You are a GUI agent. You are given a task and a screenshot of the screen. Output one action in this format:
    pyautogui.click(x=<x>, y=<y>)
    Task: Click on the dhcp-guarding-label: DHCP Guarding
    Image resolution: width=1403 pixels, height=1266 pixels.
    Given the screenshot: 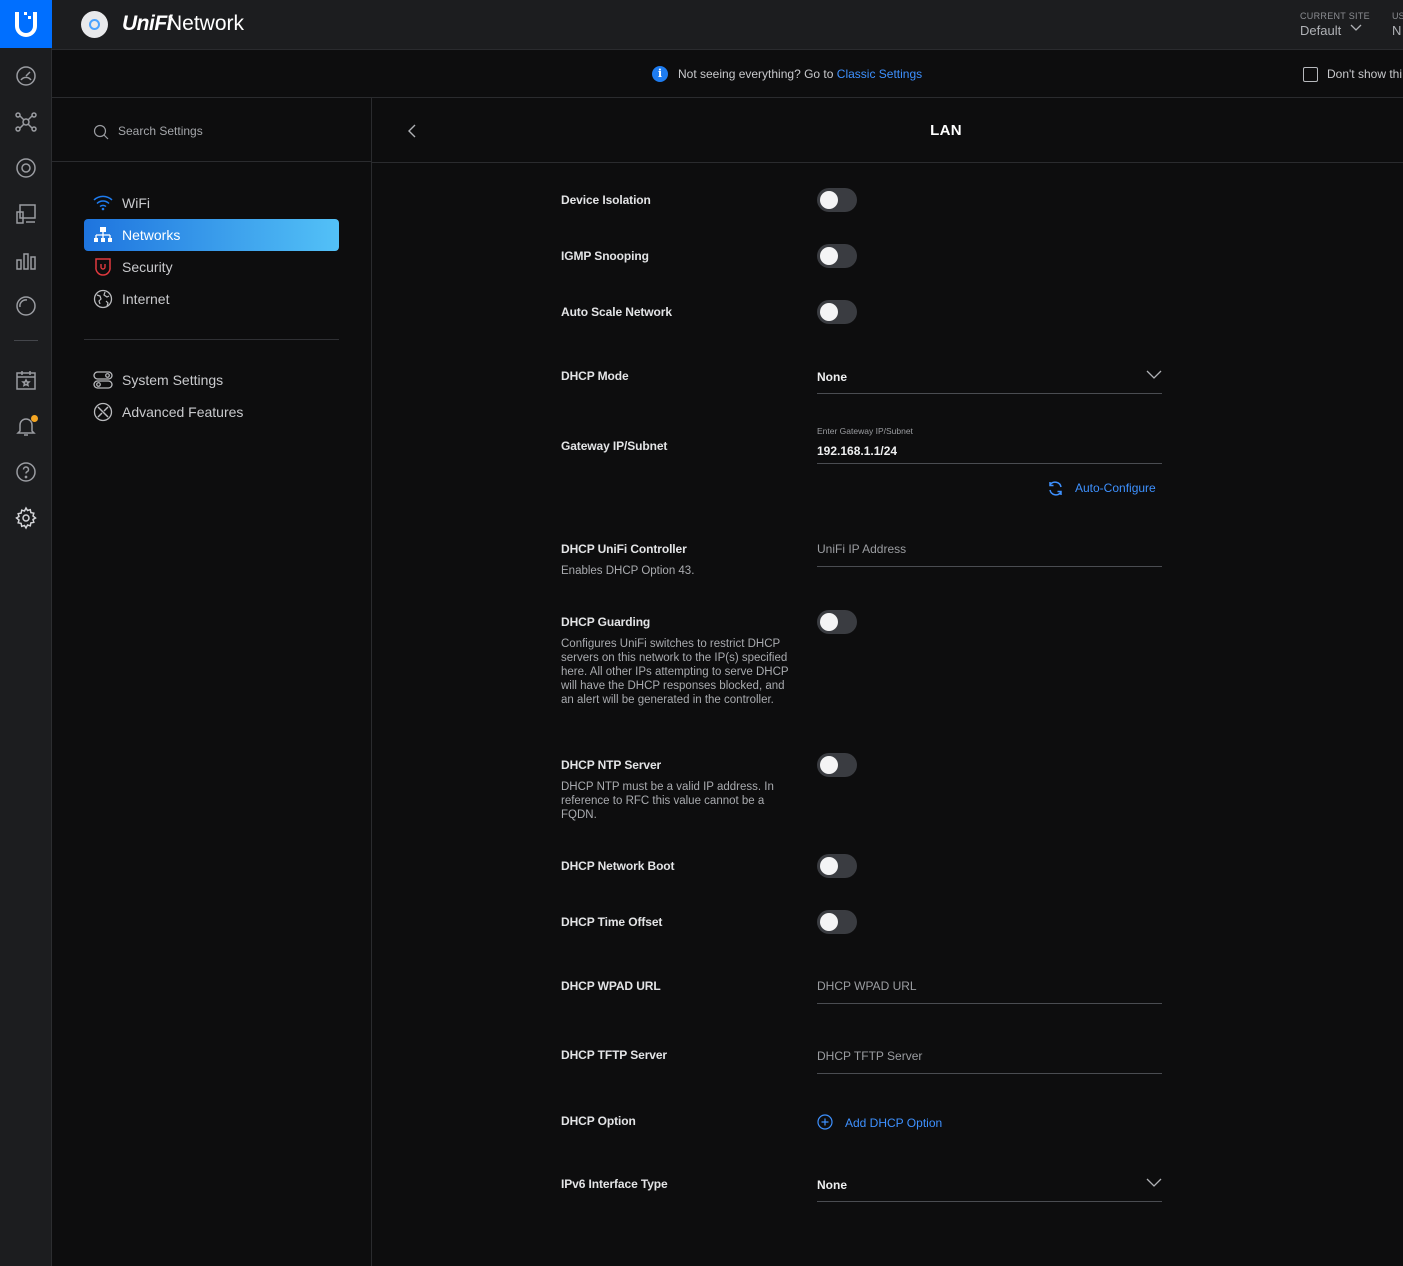 What is the action you would take?
    pyautogui.click(x=606, y=622)
    